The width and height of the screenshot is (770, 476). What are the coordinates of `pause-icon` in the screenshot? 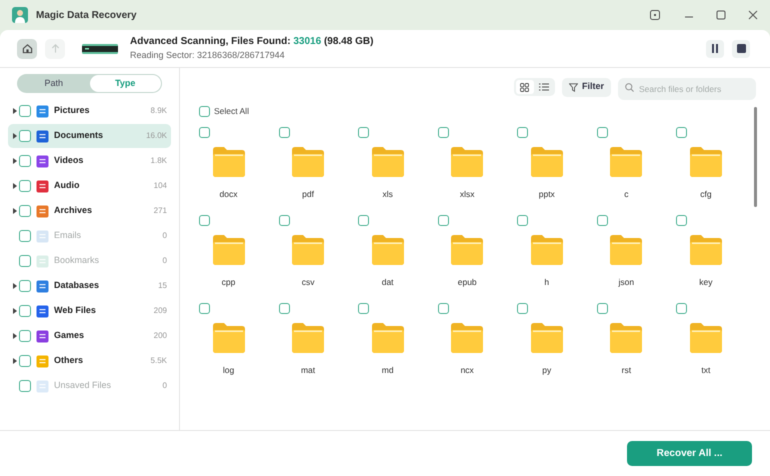 It's located at (715, 48).